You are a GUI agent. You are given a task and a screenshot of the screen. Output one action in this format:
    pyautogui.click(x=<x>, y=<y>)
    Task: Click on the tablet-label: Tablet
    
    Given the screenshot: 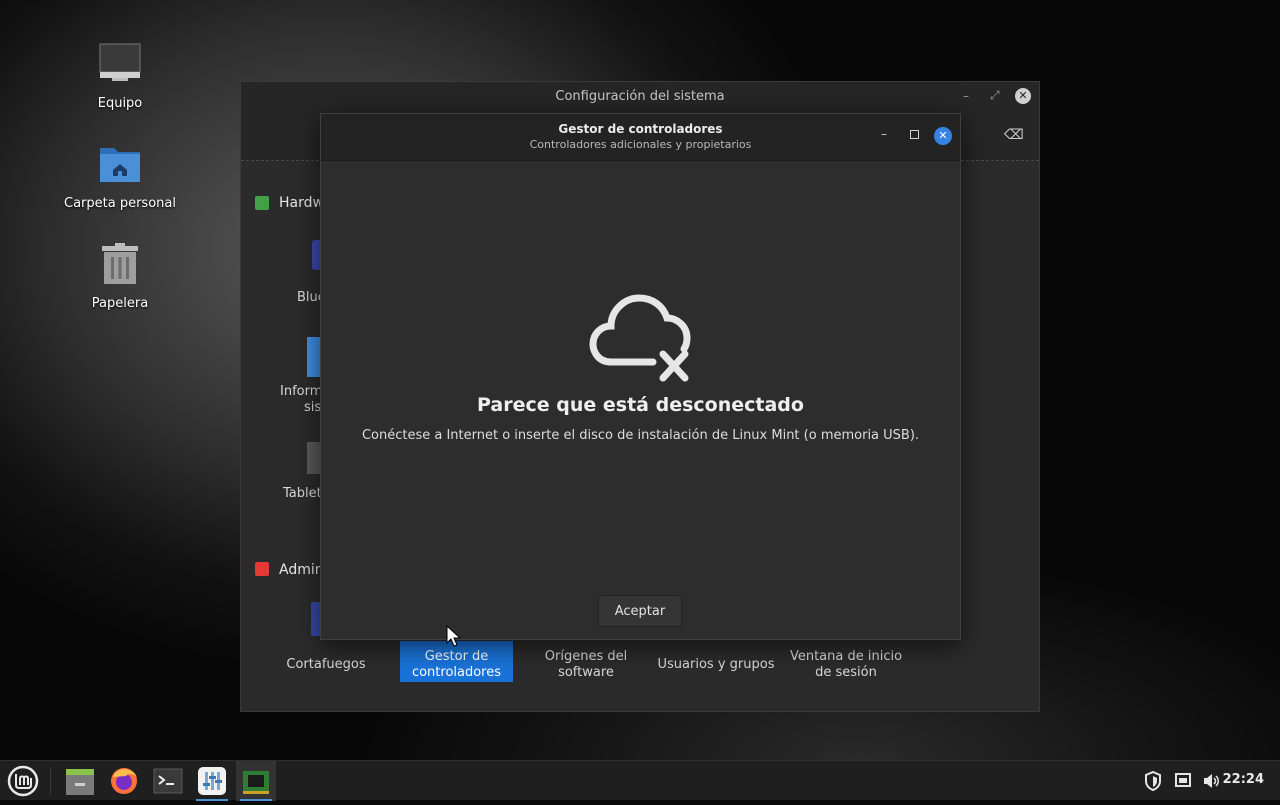 What is the action you would take?
    pyautogui.click(x=302, y=494)
    